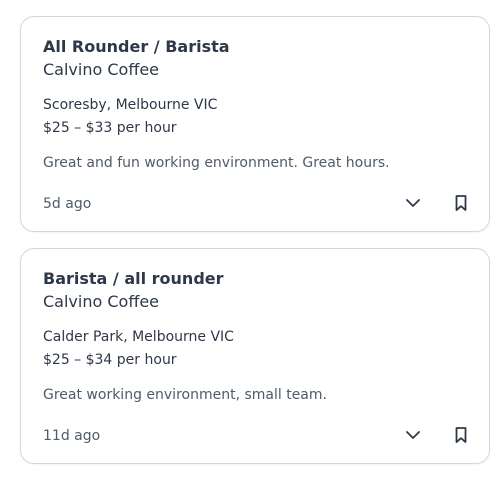 The width and height of the screenshot is (498, 478). Describe the element at coordinates (72, 436) in the screenshot. I see `posted-date: 11d ago` at that location.